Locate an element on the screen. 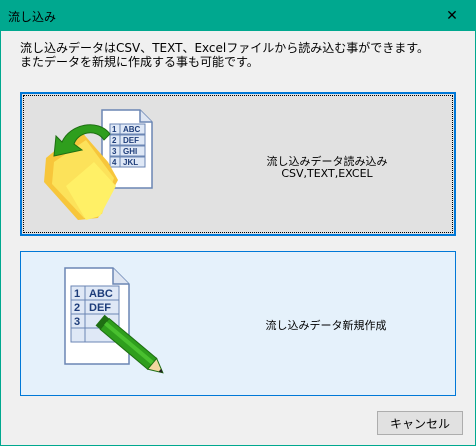  new-row-3-num: 3 is located at coordinates (77, 322).